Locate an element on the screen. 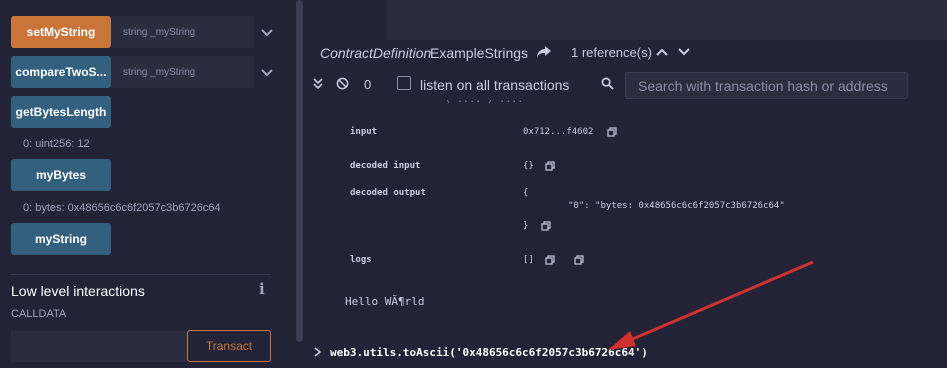  transact-button: Transact is located at coordinates (229, 346).